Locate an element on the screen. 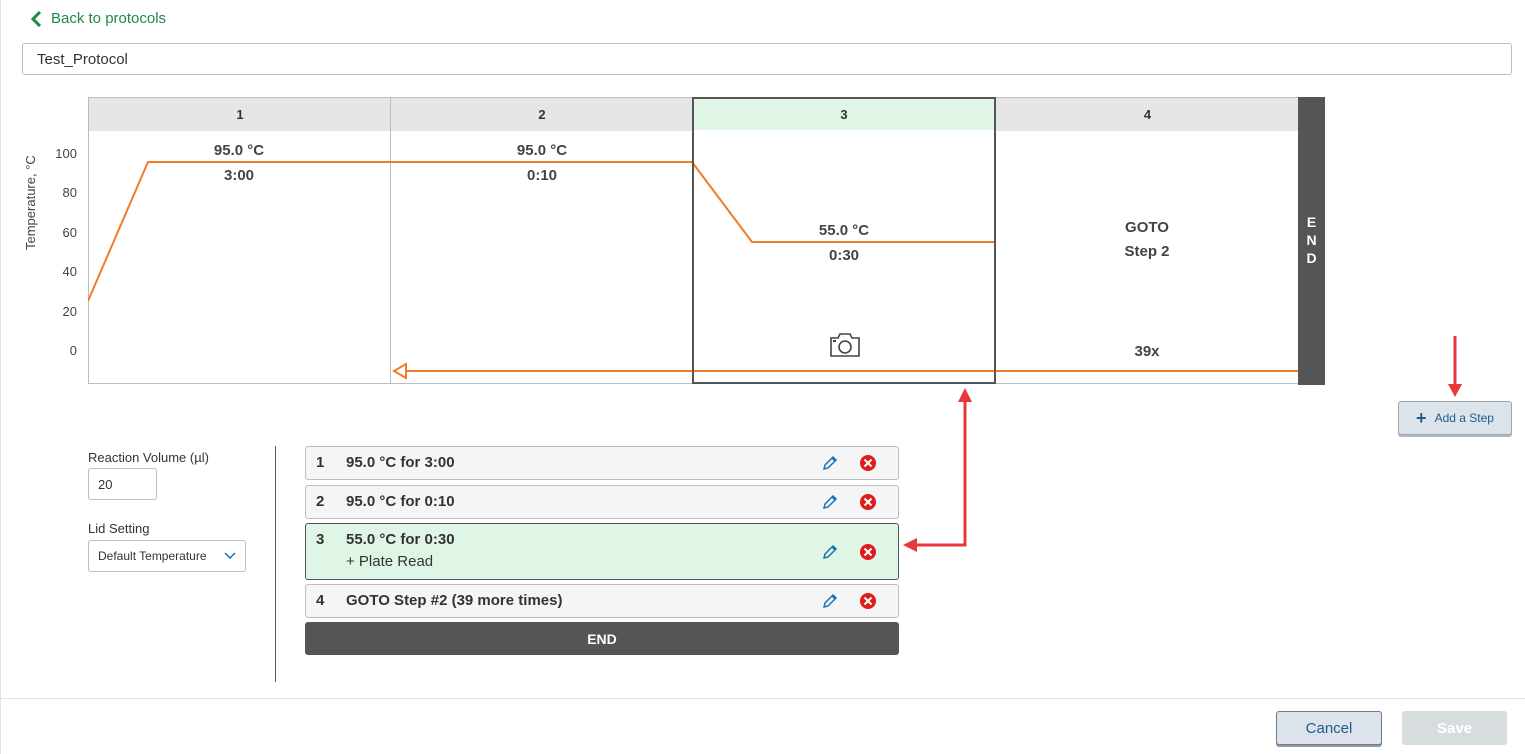  plate-read-note: + Plate Read is located at coordinates (390, 561).